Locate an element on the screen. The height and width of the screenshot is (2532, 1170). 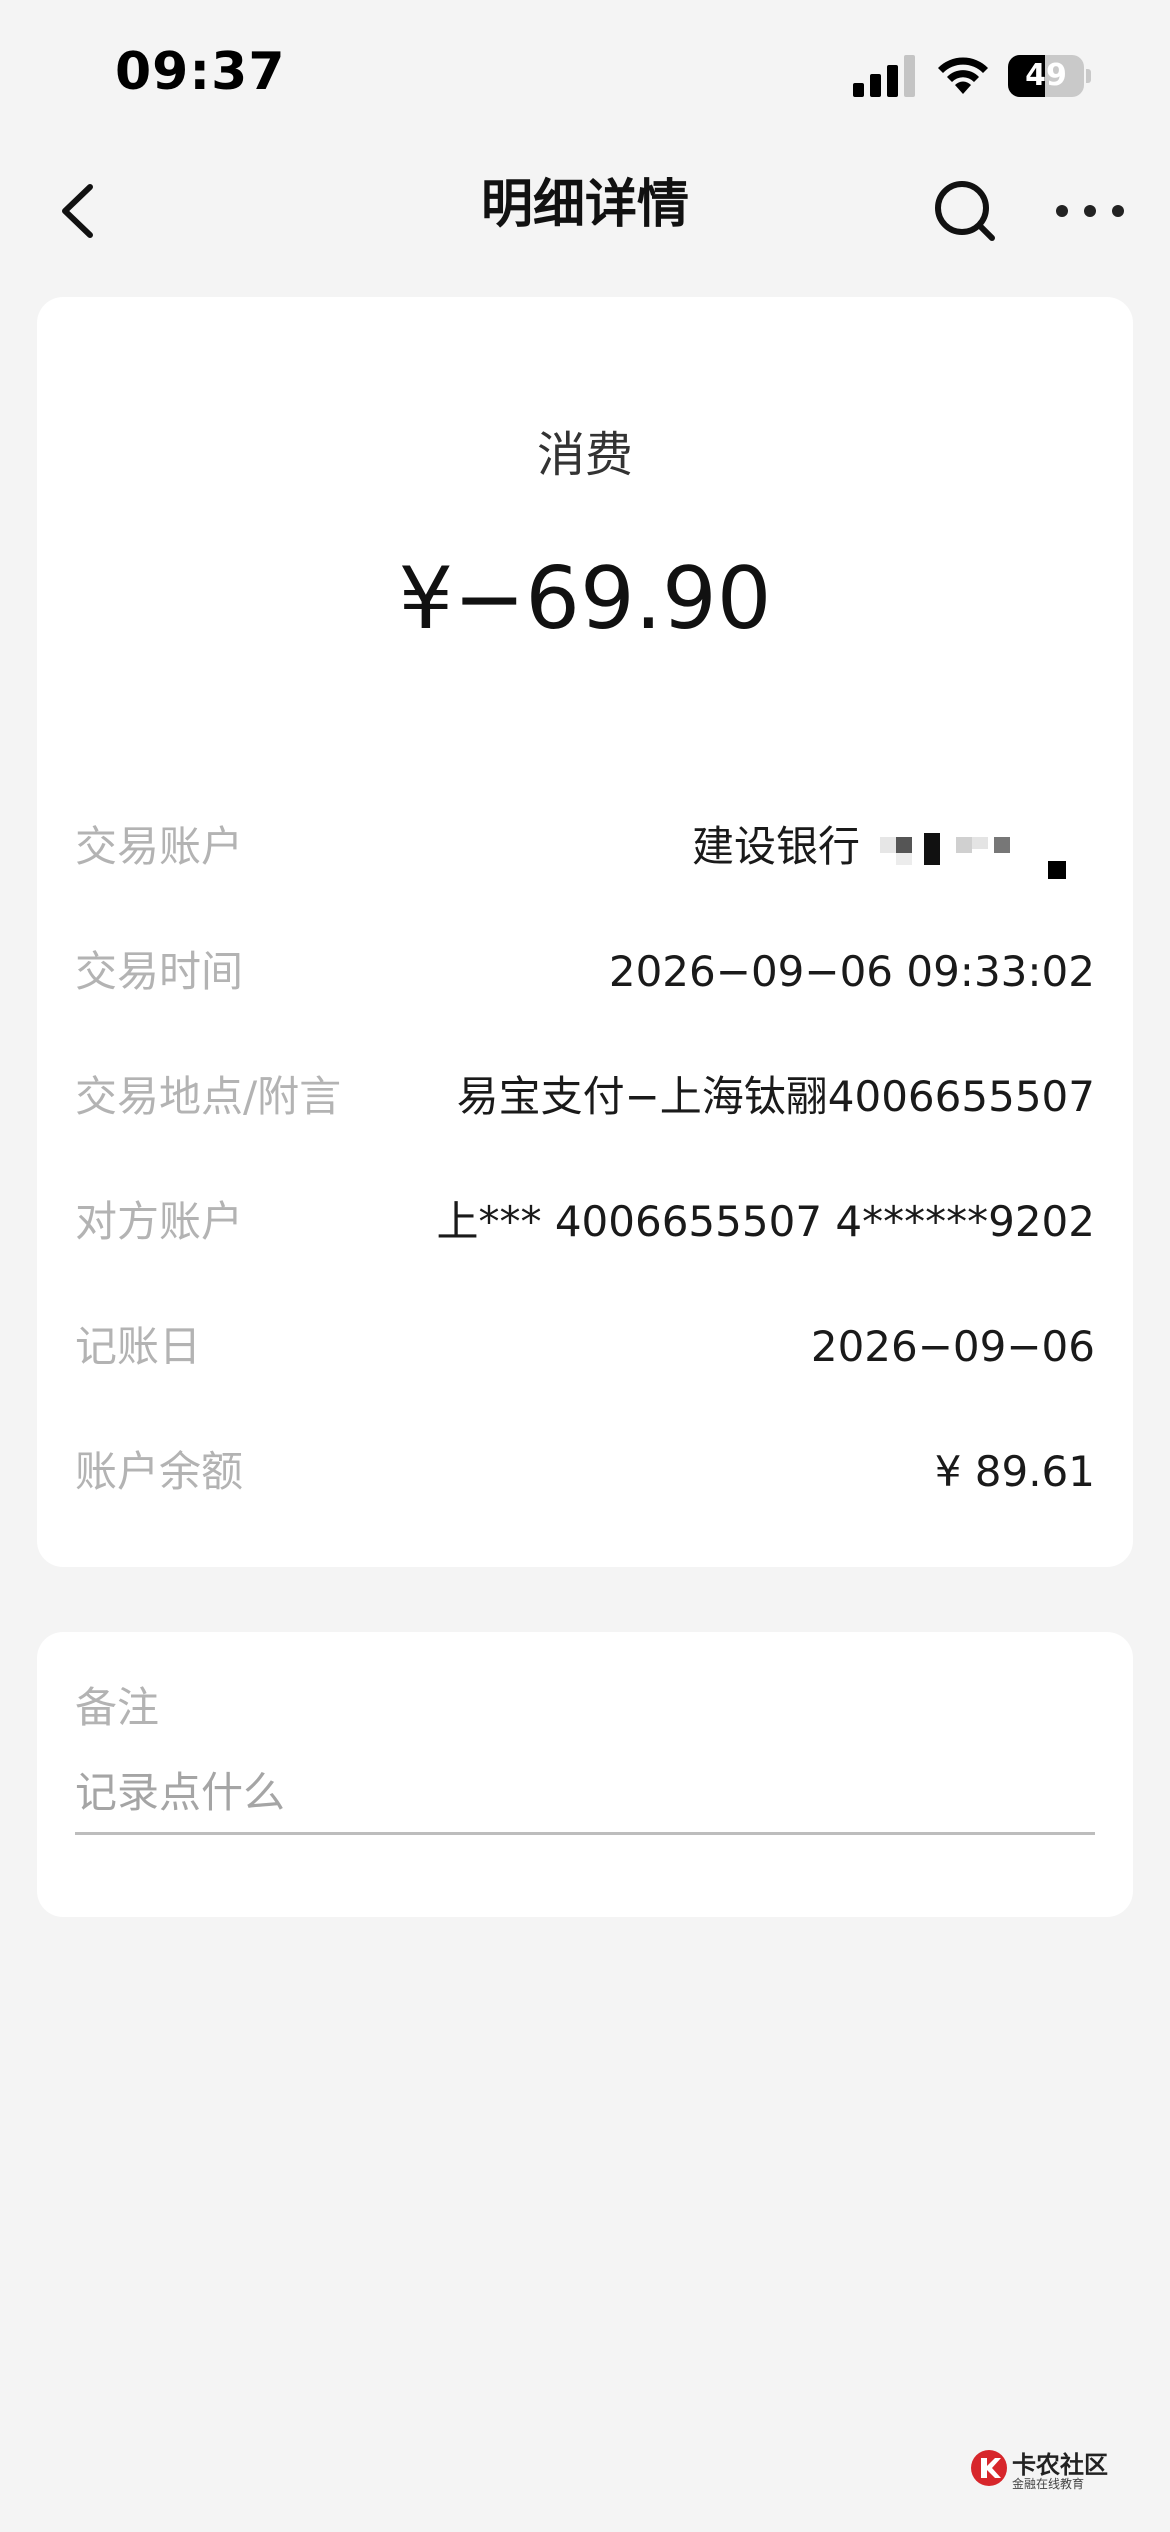
detail-label: 交易账户 is located at coordinates (159, 846).